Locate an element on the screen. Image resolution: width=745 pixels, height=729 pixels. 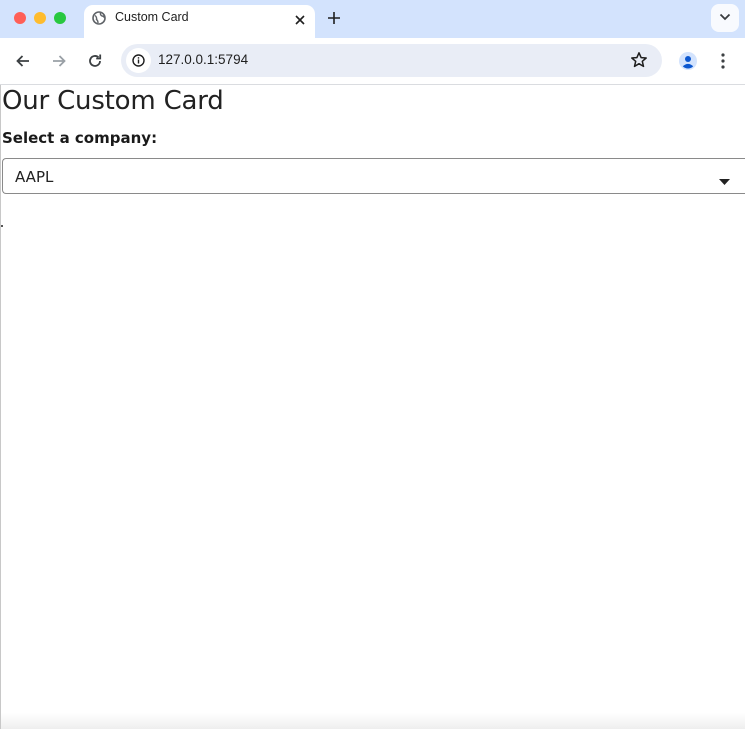
back-arrow-icon is located at coordinates (23, 61).